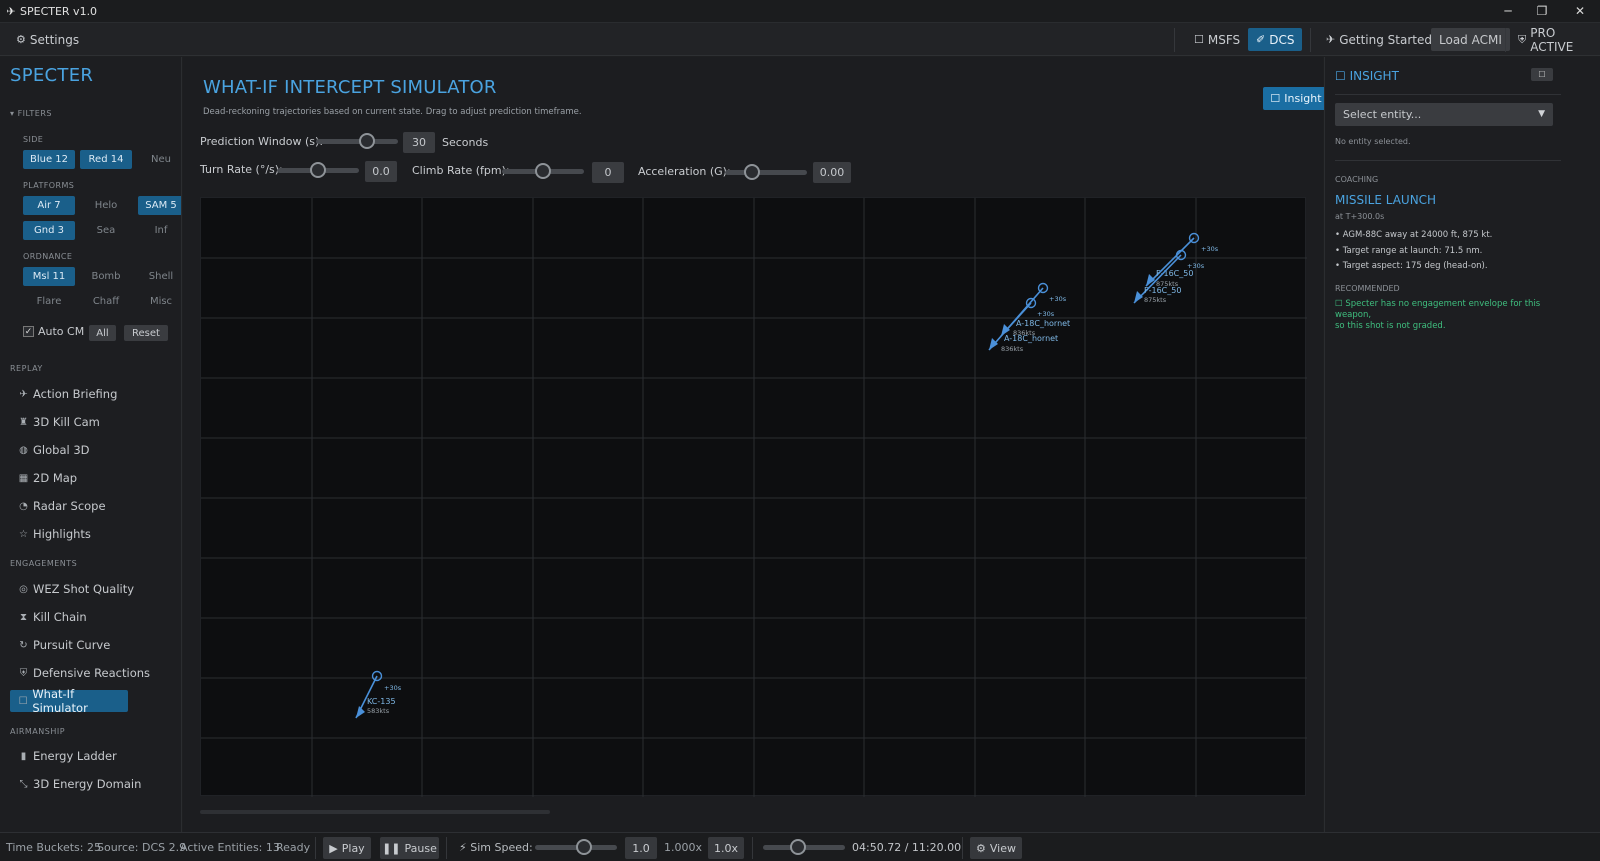 The width and height of the screenshot is (1600, 861). What do you see at coordinates (1409, 251) in the screenshot?
I see `coaching-bullet: • Target range at launch: 71.5 nm.` at bounding box center [1409, 251].